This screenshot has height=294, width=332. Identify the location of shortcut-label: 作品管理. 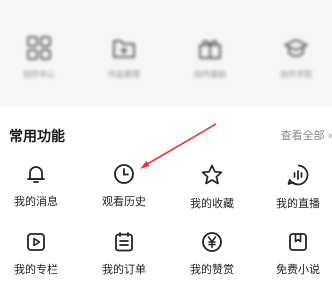
(124, 74).